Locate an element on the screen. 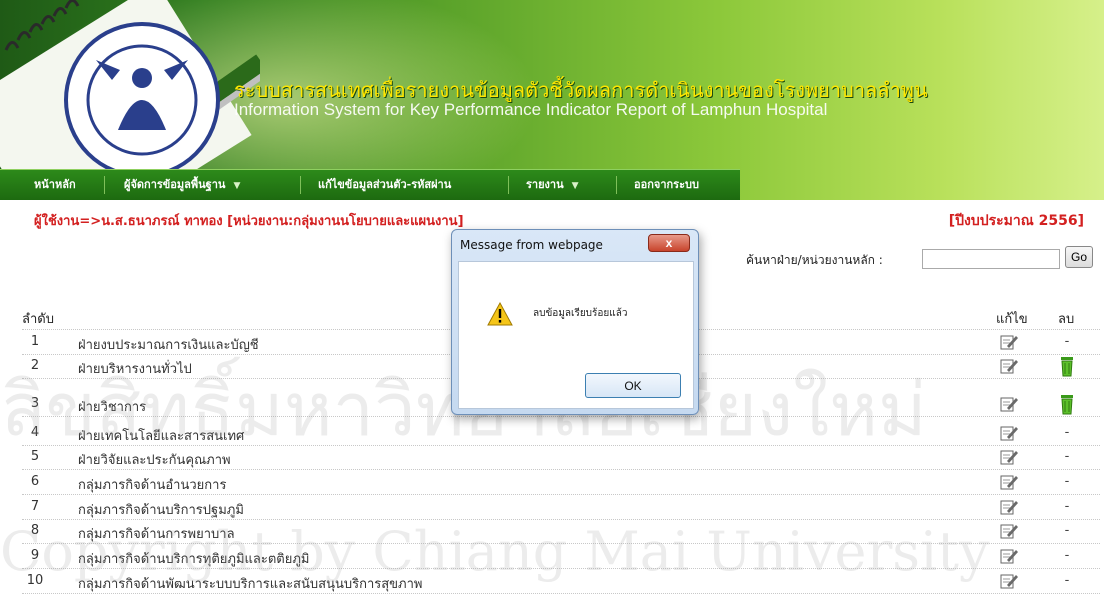  row-number: 6 is located at coordinates (35, 481).